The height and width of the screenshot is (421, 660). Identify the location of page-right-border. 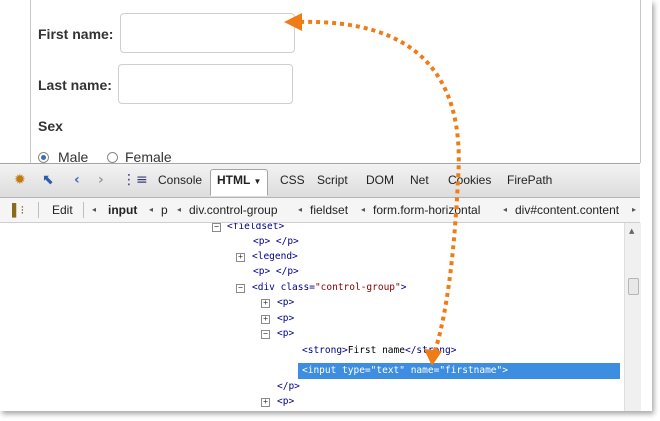
(640, 81).